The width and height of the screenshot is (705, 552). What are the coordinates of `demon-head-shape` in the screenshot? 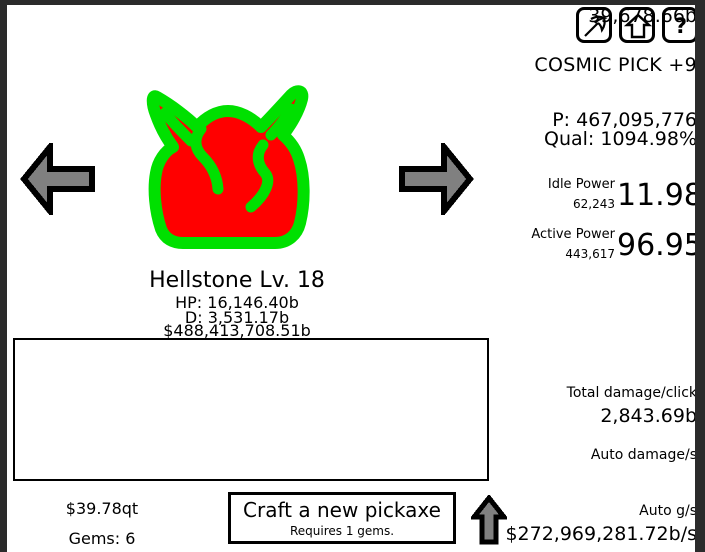 It's located at (228, 167).